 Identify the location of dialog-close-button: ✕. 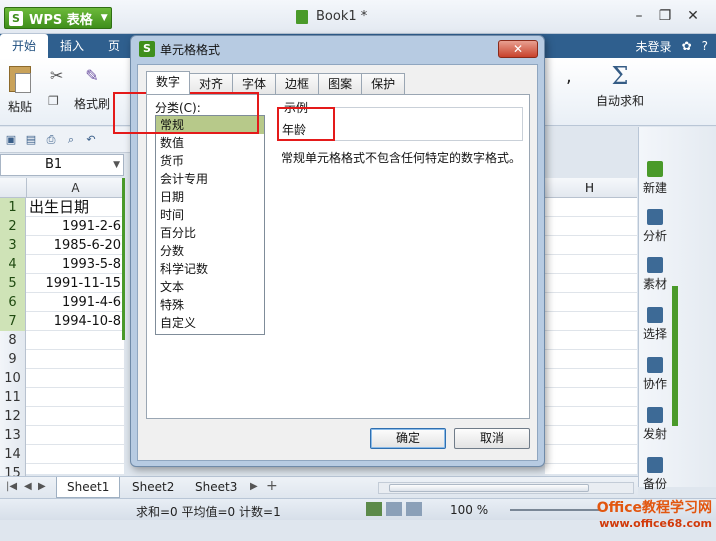
(518, 49).